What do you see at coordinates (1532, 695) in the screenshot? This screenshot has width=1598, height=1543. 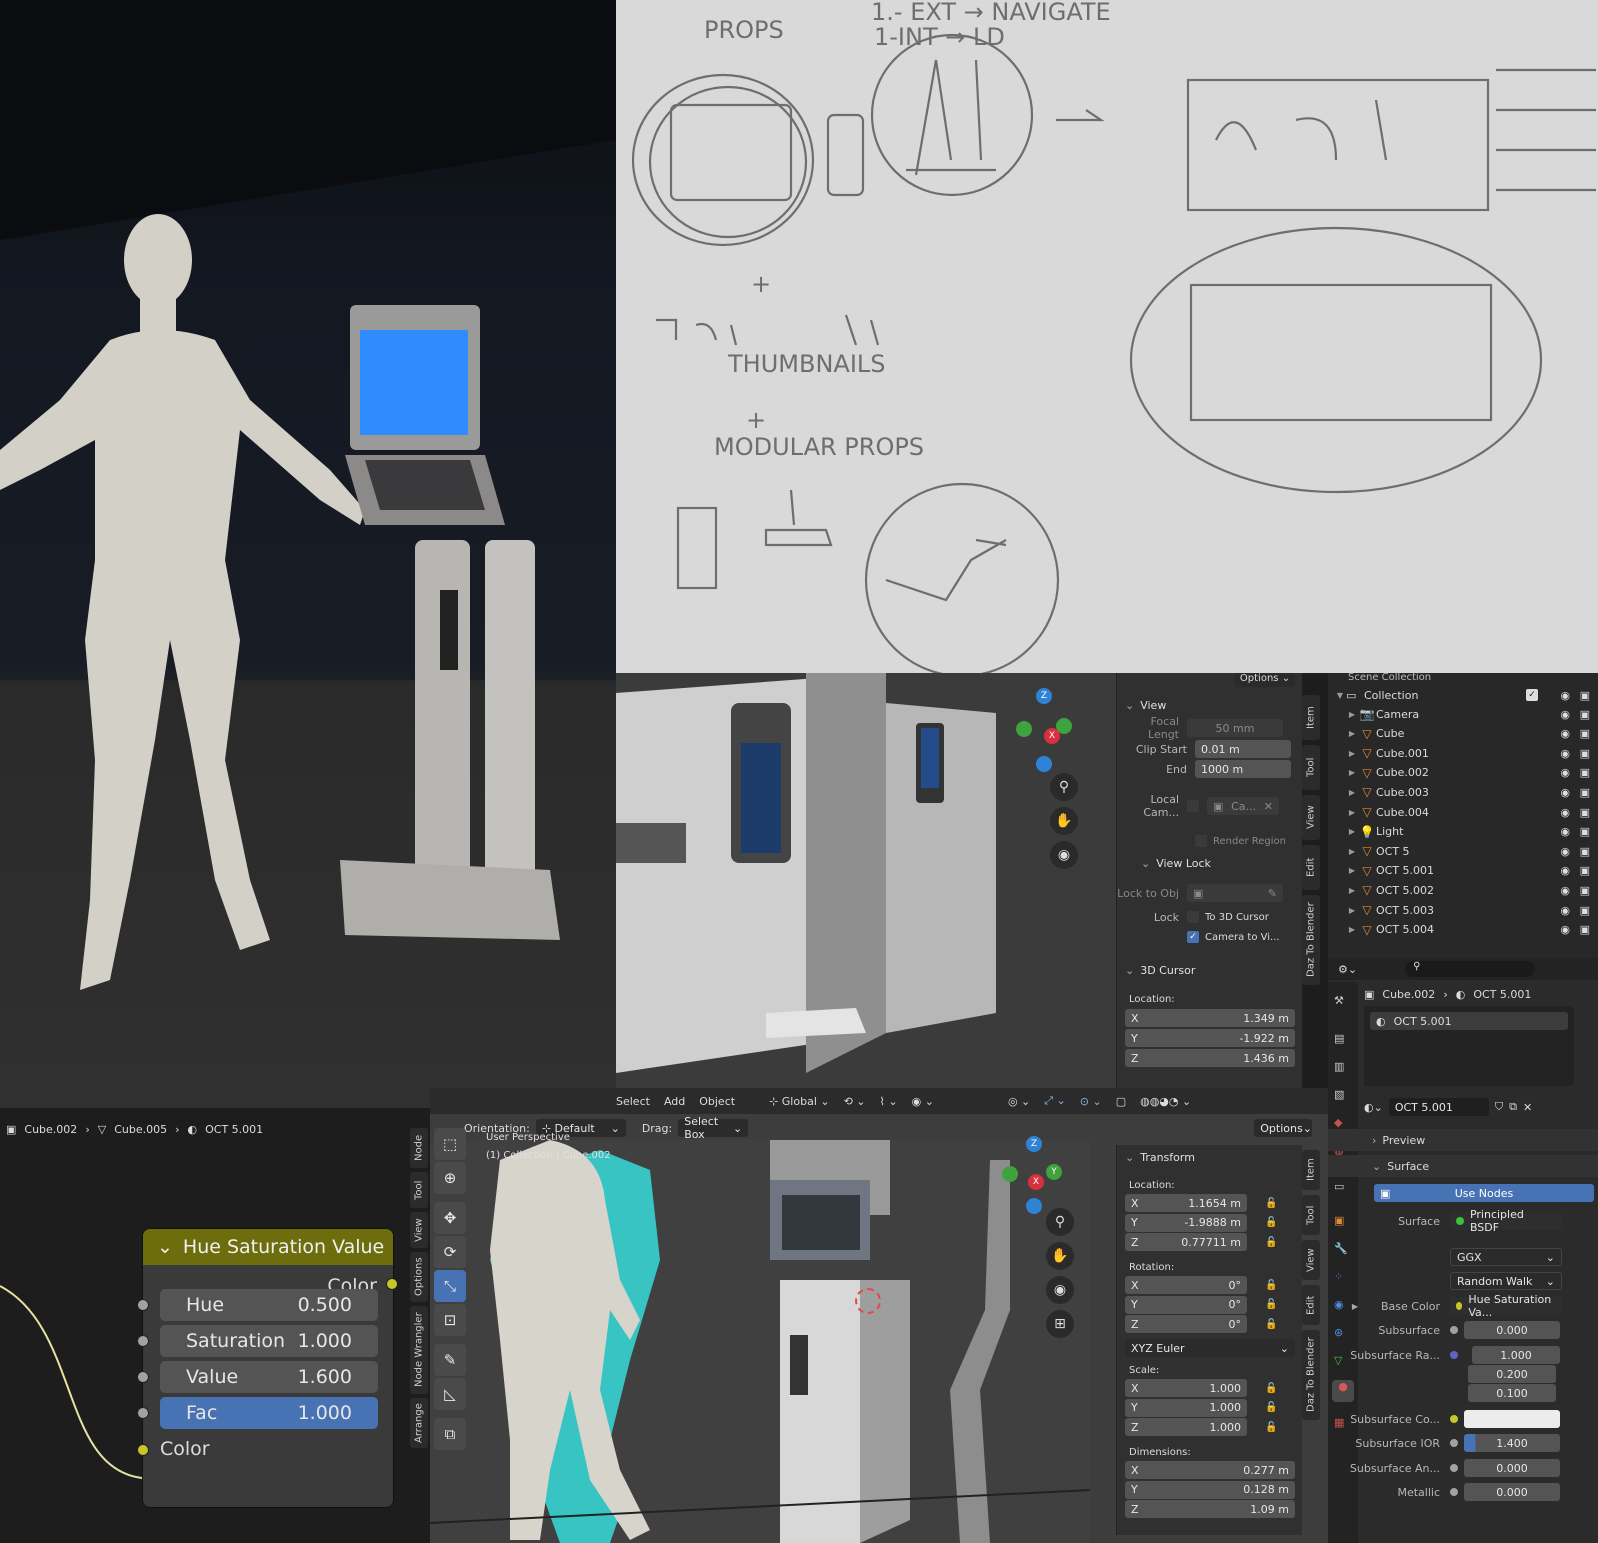 I see `collection-checkbox: ✓` at bounding box center [1532, 695].